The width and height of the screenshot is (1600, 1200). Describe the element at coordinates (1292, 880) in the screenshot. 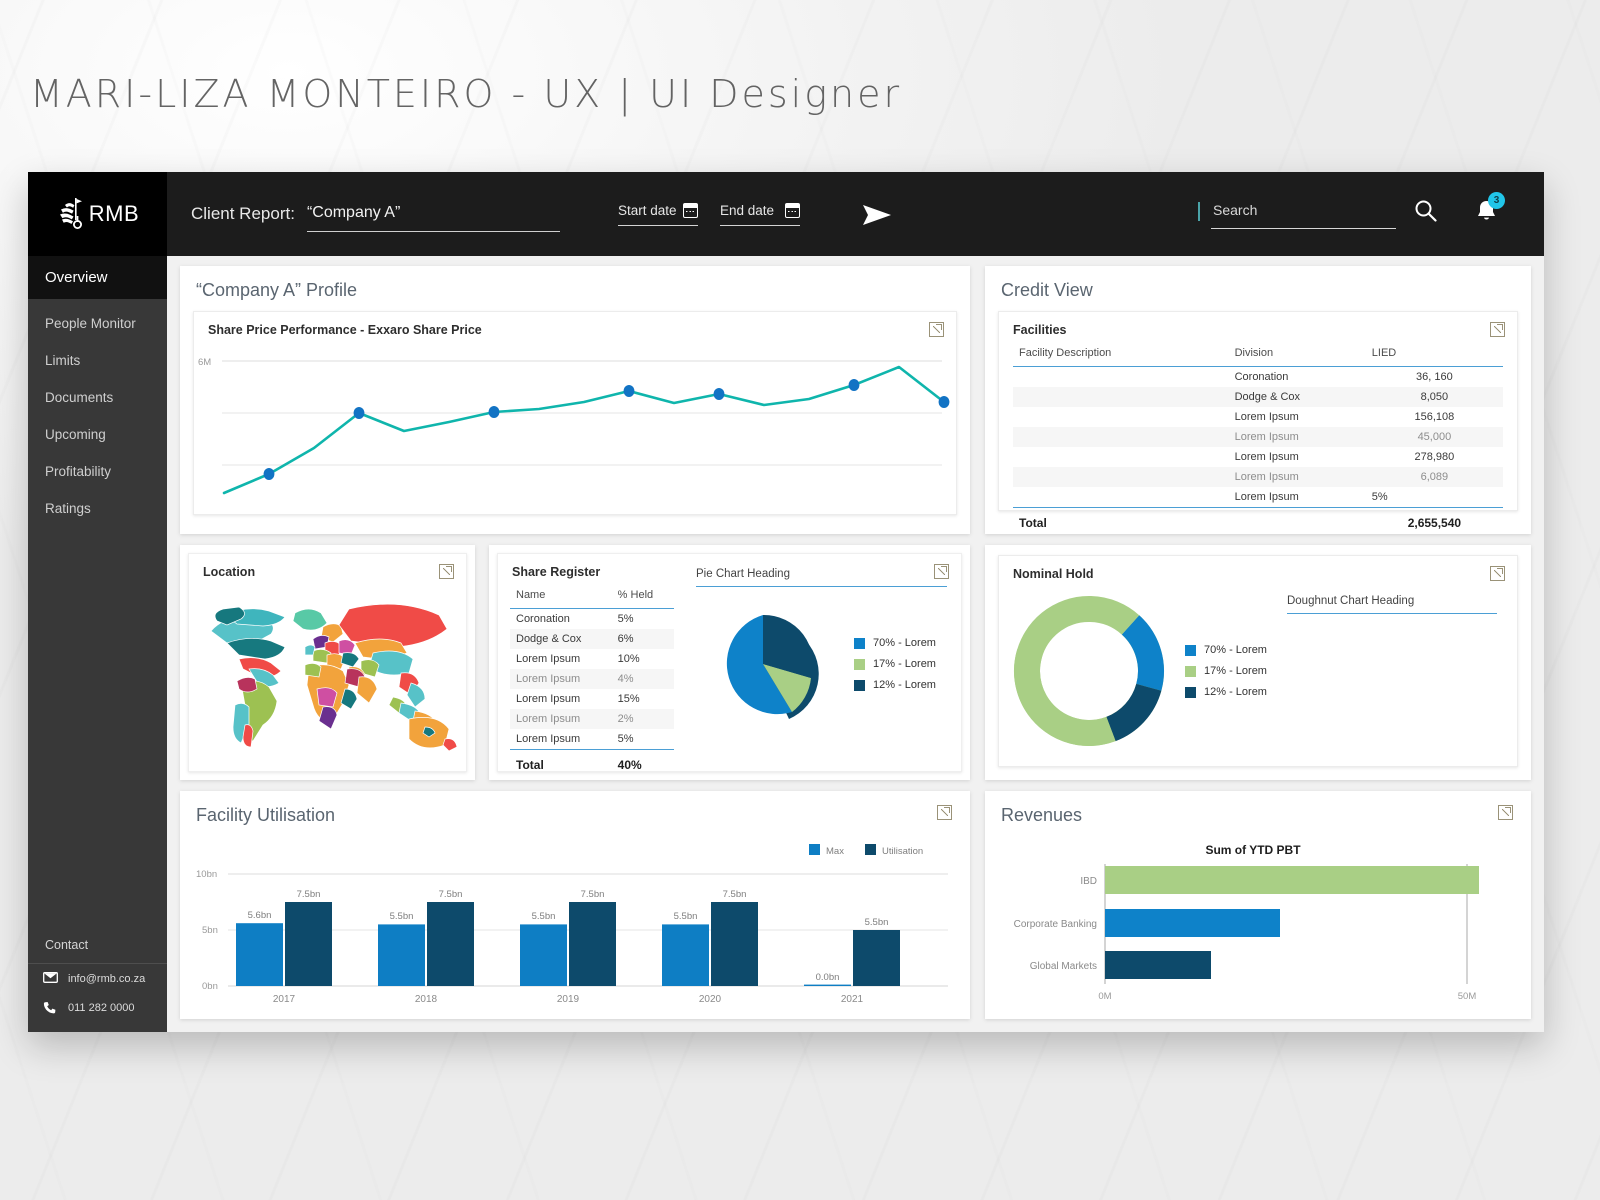

I see `bar-ibd` at that location.